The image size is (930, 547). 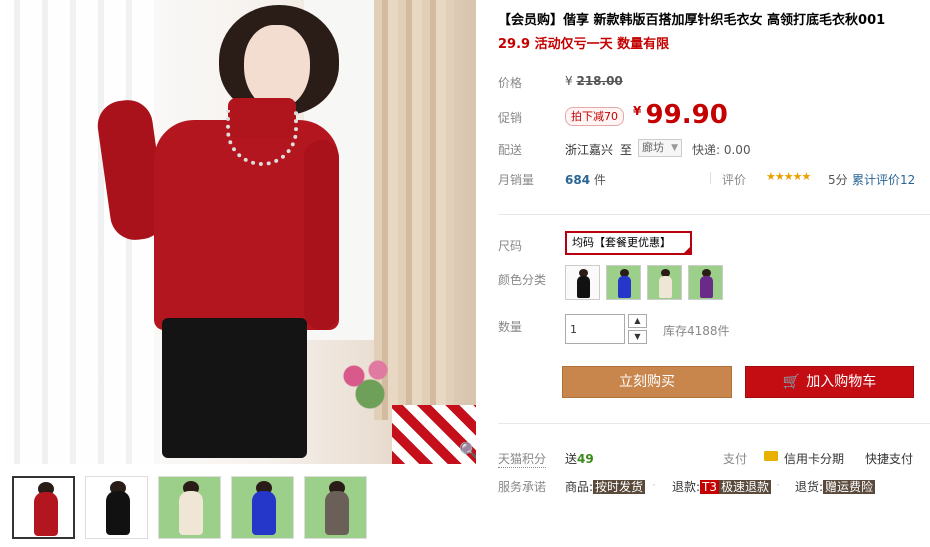 I want to click on discount-badge: 拍下减70, so click(x=594, y=116).